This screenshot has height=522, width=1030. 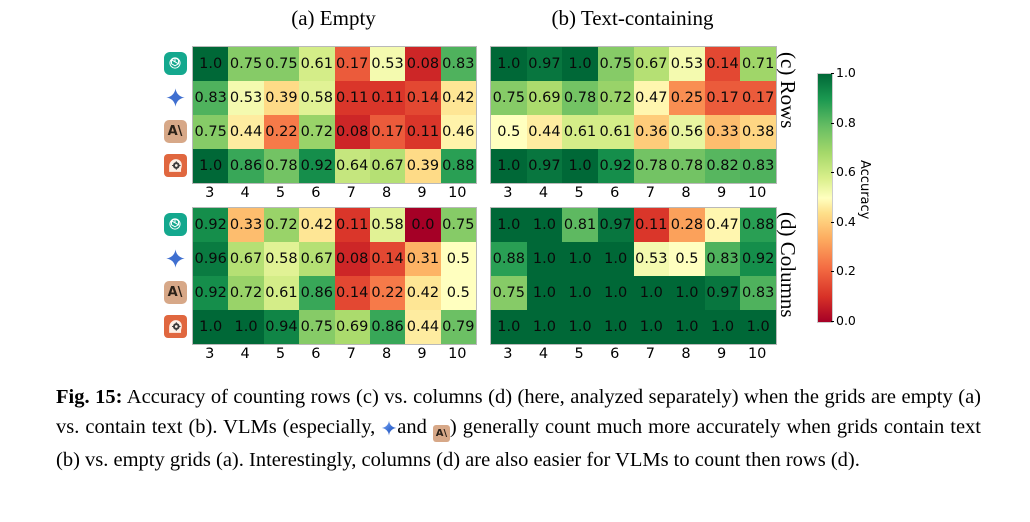 I want to click on figure-number: Fig. 15:, so click(x=89, y=397).